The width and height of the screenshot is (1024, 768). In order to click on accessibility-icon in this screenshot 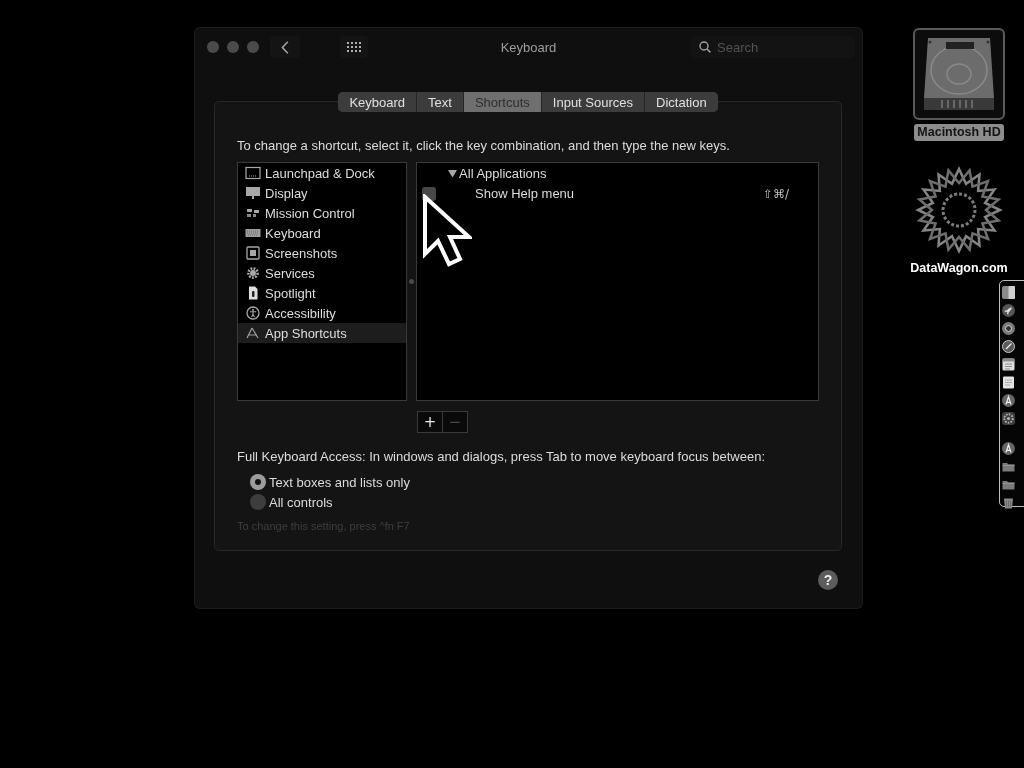, I will do `click(253, 313)`.